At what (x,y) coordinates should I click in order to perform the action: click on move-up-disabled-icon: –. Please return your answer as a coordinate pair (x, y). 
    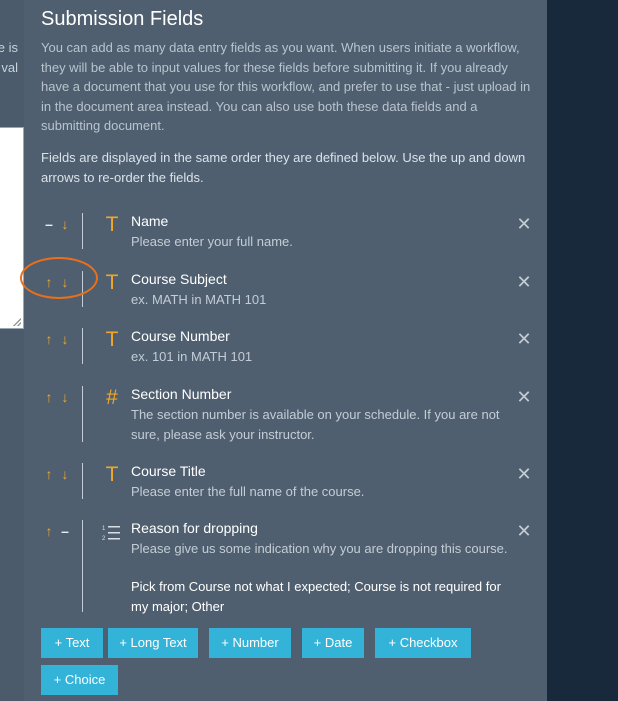
    Looking at the image, I should click on (49, 224).